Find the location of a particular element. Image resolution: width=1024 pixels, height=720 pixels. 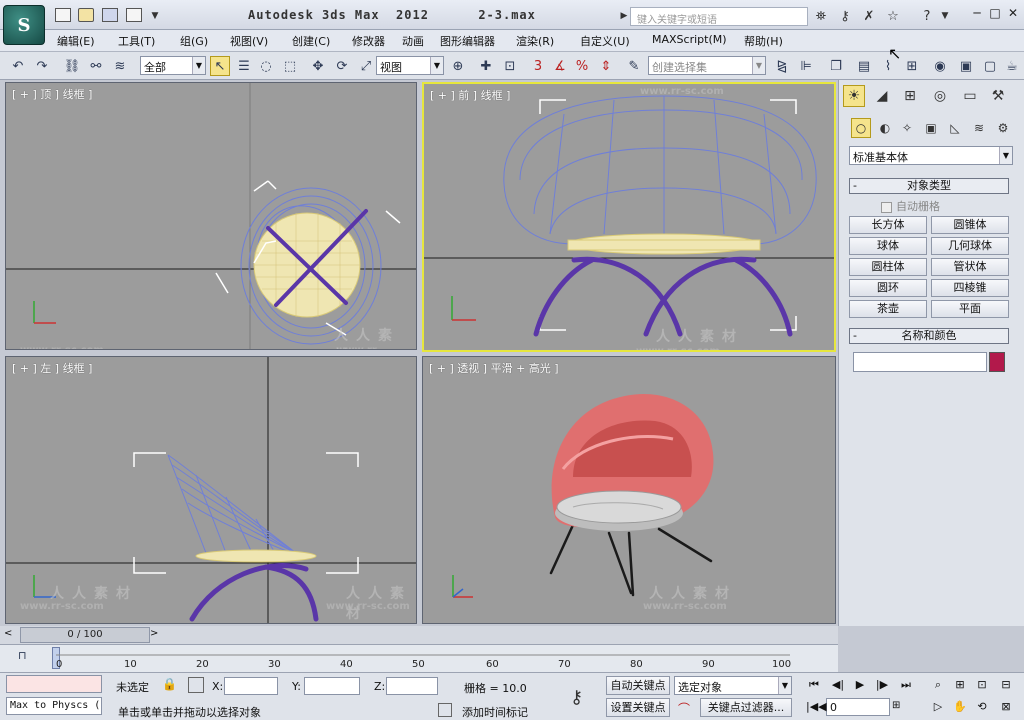

zoom-icon: ⌕ is located at coordinates (938, 685).